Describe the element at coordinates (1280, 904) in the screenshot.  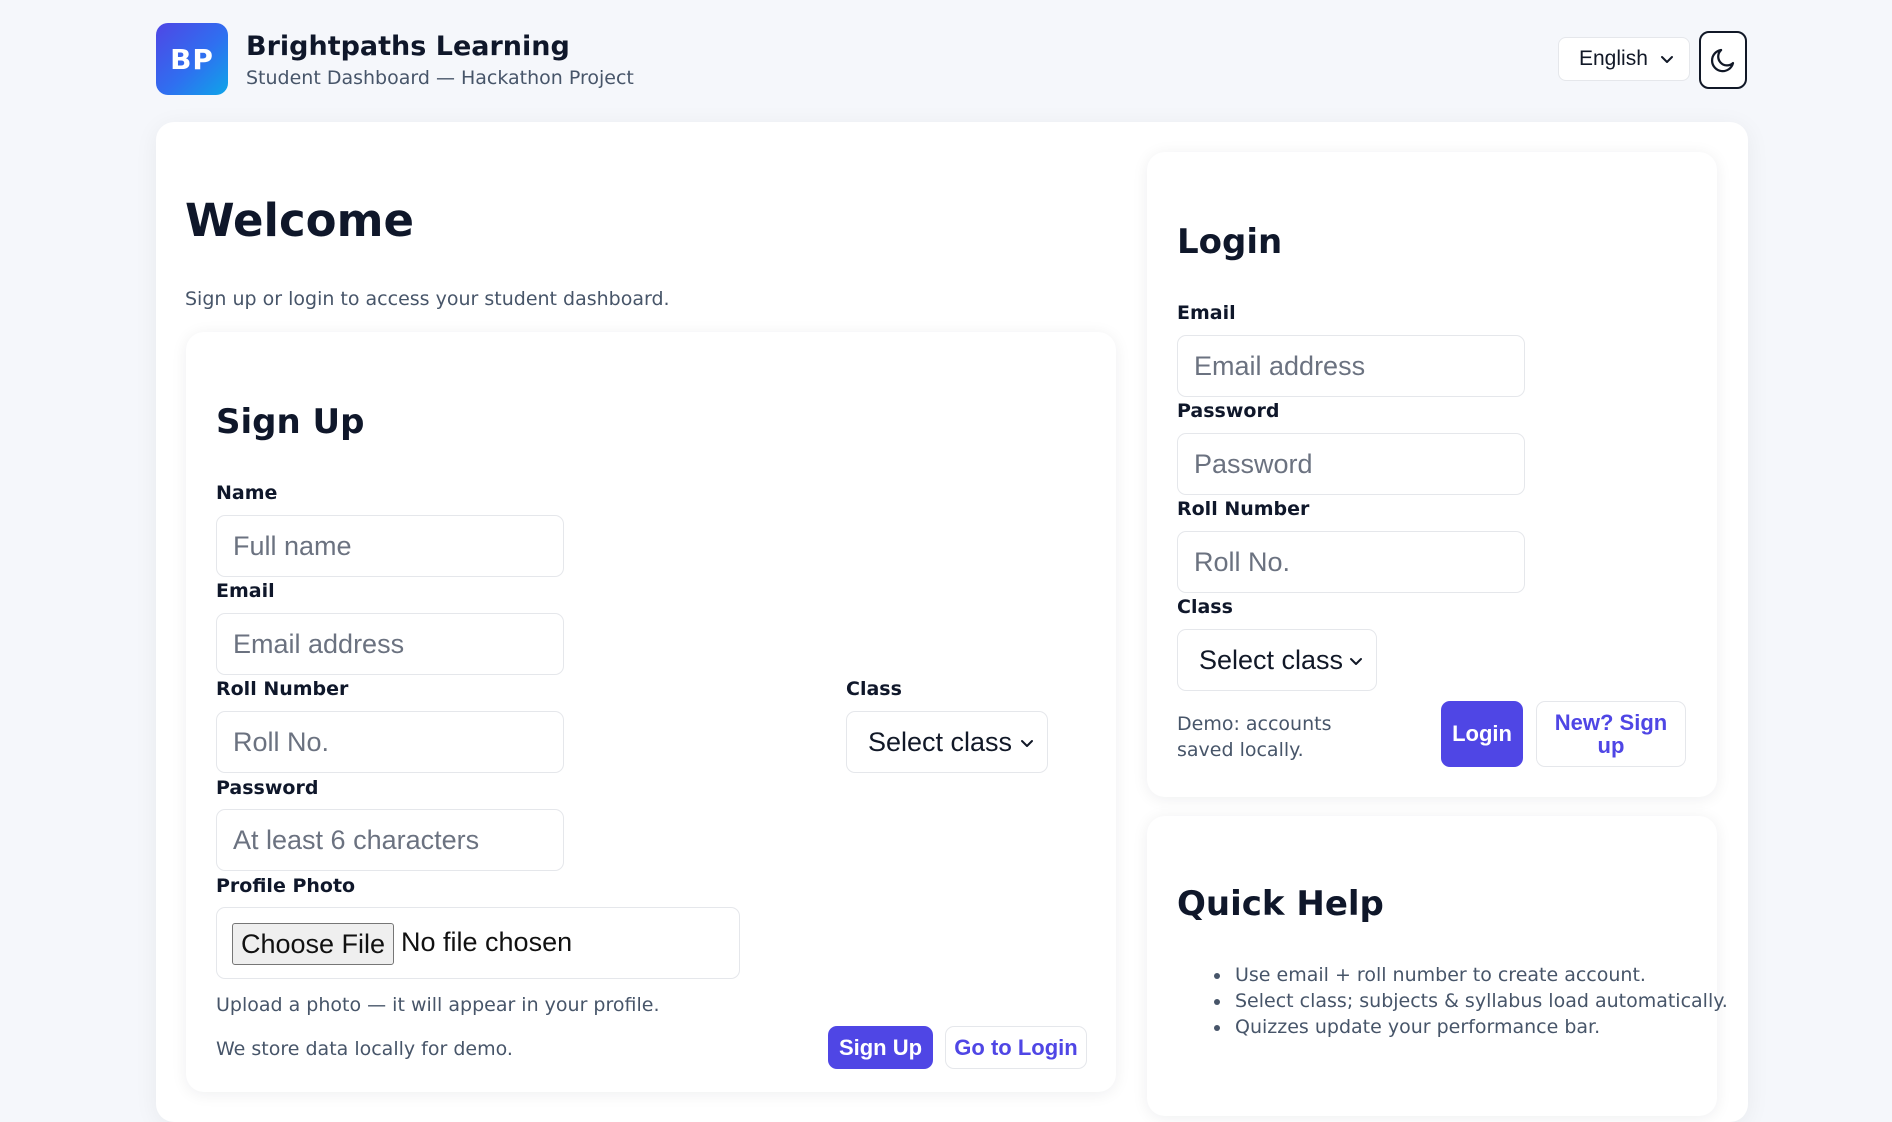
I see `quick-help-title: Quick Help` at that location.